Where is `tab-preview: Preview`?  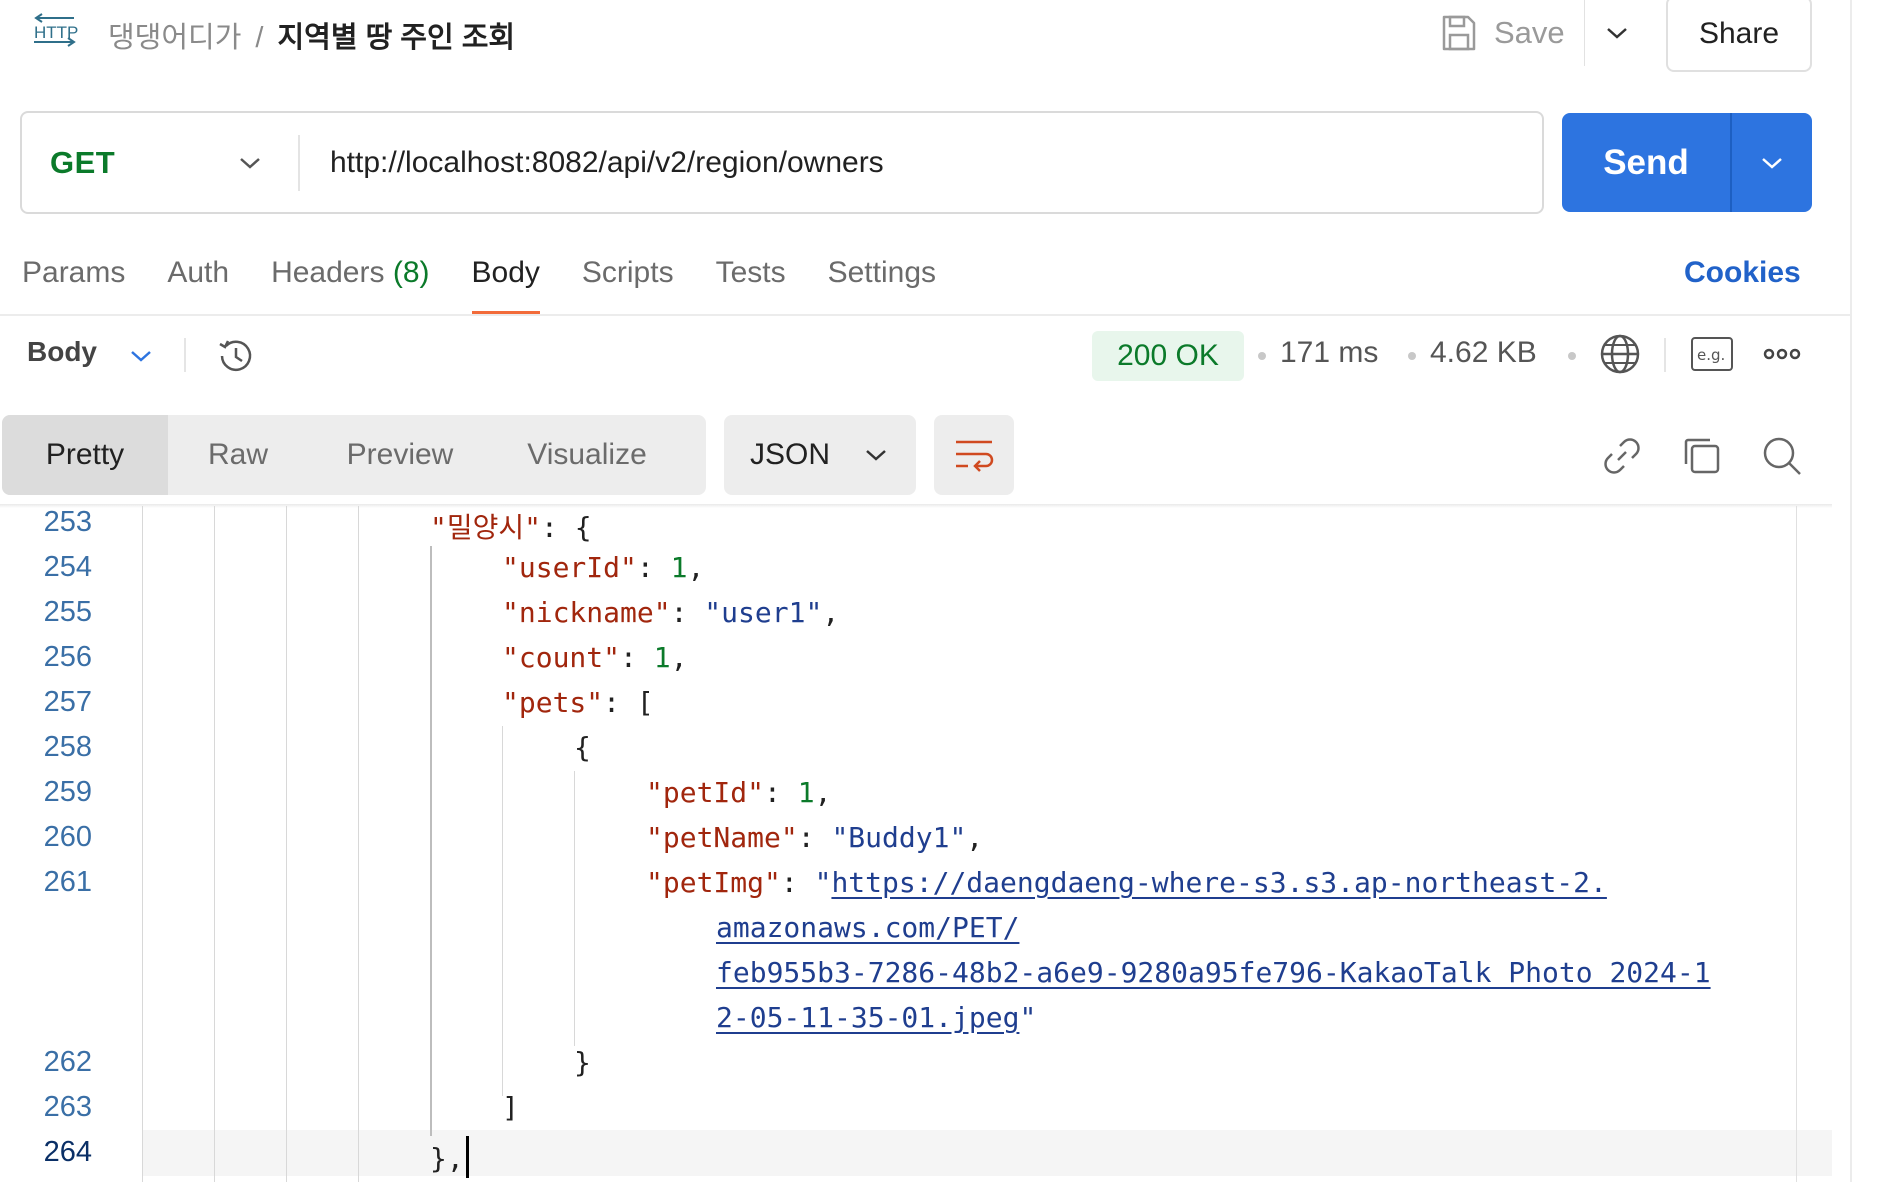 tab-preview: Preview is located at coordinates (400, 455).